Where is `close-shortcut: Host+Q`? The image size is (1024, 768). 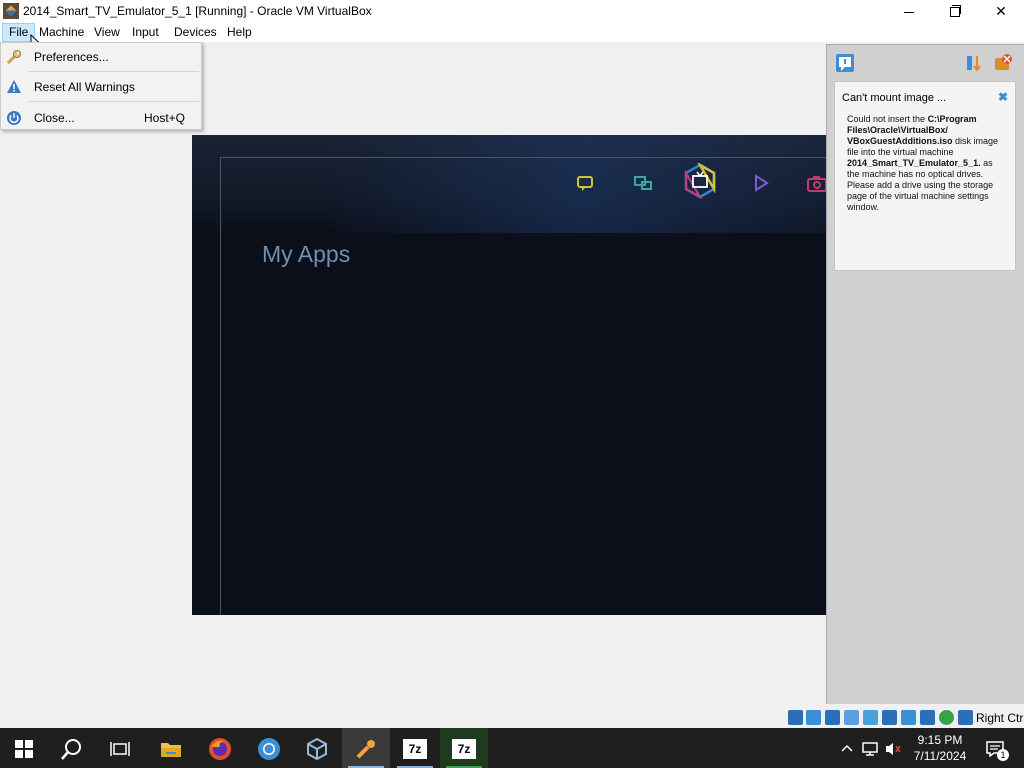
close-shortcut: Host+Q is located at coordinates (165, 118).